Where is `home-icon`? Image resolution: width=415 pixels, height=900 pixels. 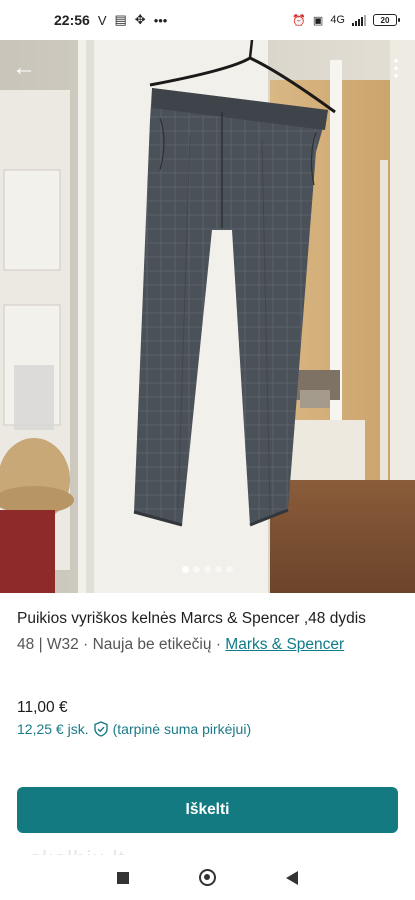 home-icon is located at coordinates (207, 877).